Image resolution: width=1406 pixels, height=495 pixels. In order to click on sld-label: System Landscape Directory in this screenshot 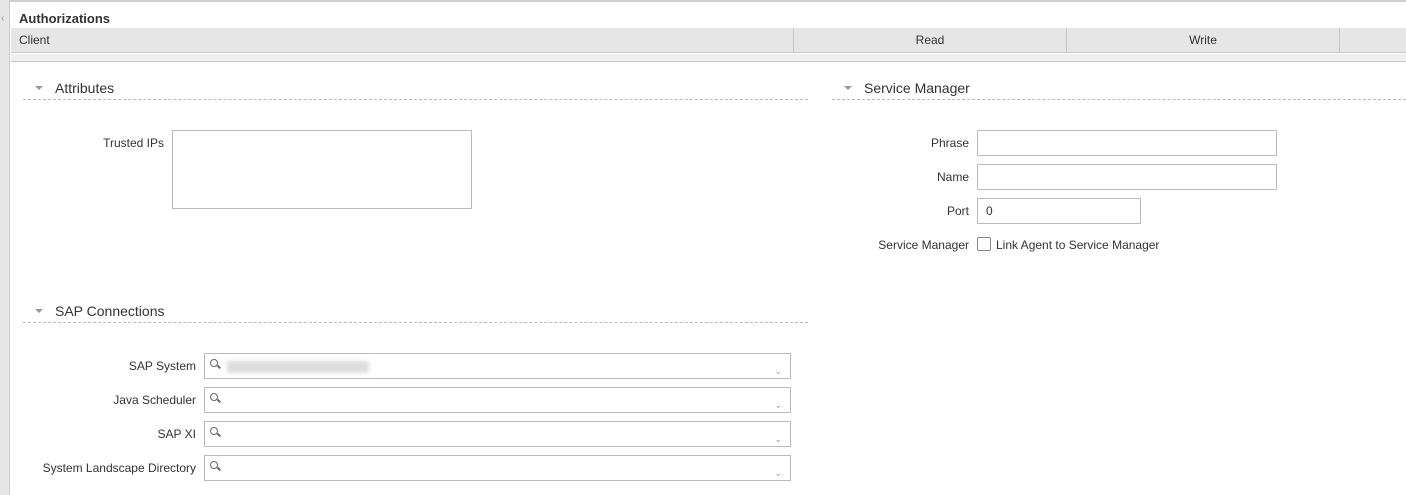, I will do `click(119, 468)`.